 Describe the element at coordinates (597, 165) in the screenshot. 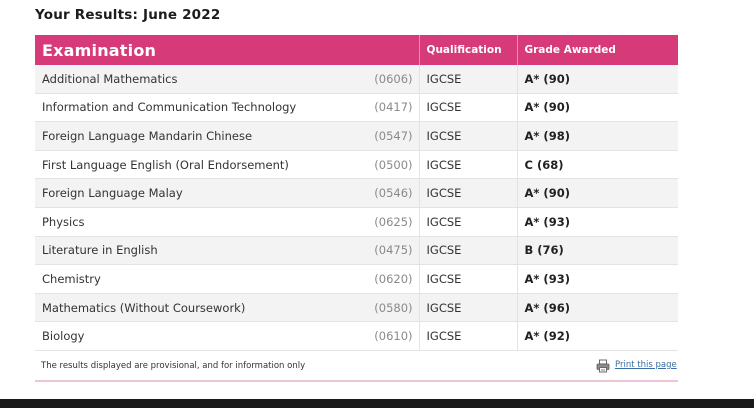

I see `grade-cell: C (68)` at that location.